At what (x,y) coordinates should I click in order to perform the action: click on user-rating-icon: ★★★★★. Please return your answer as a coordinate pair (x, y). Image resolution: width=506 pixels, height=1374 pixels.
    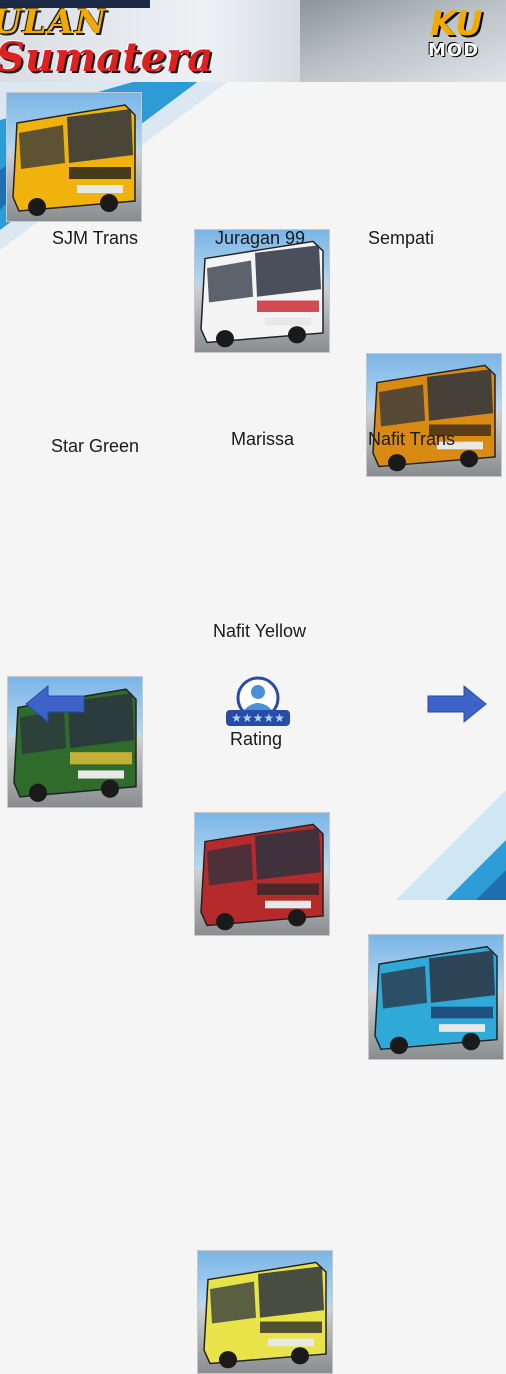
    Looking at the image, I should click on (258, 701).